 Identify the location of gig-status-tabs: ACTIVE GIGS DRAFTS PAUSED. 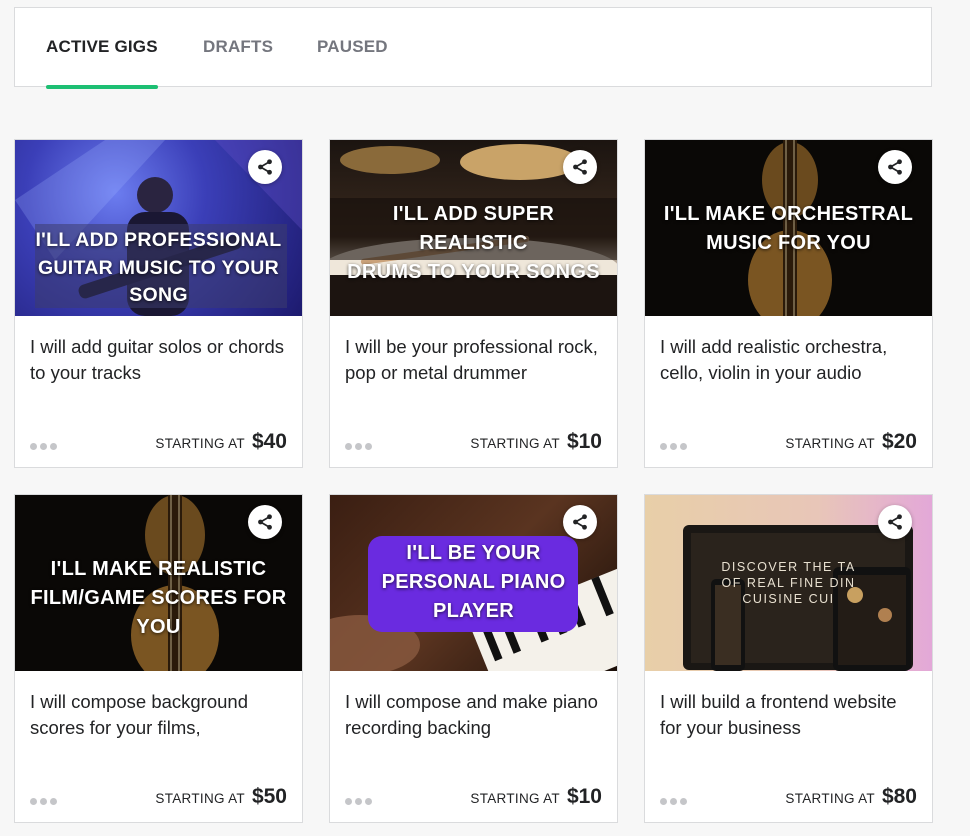
(473, 48).